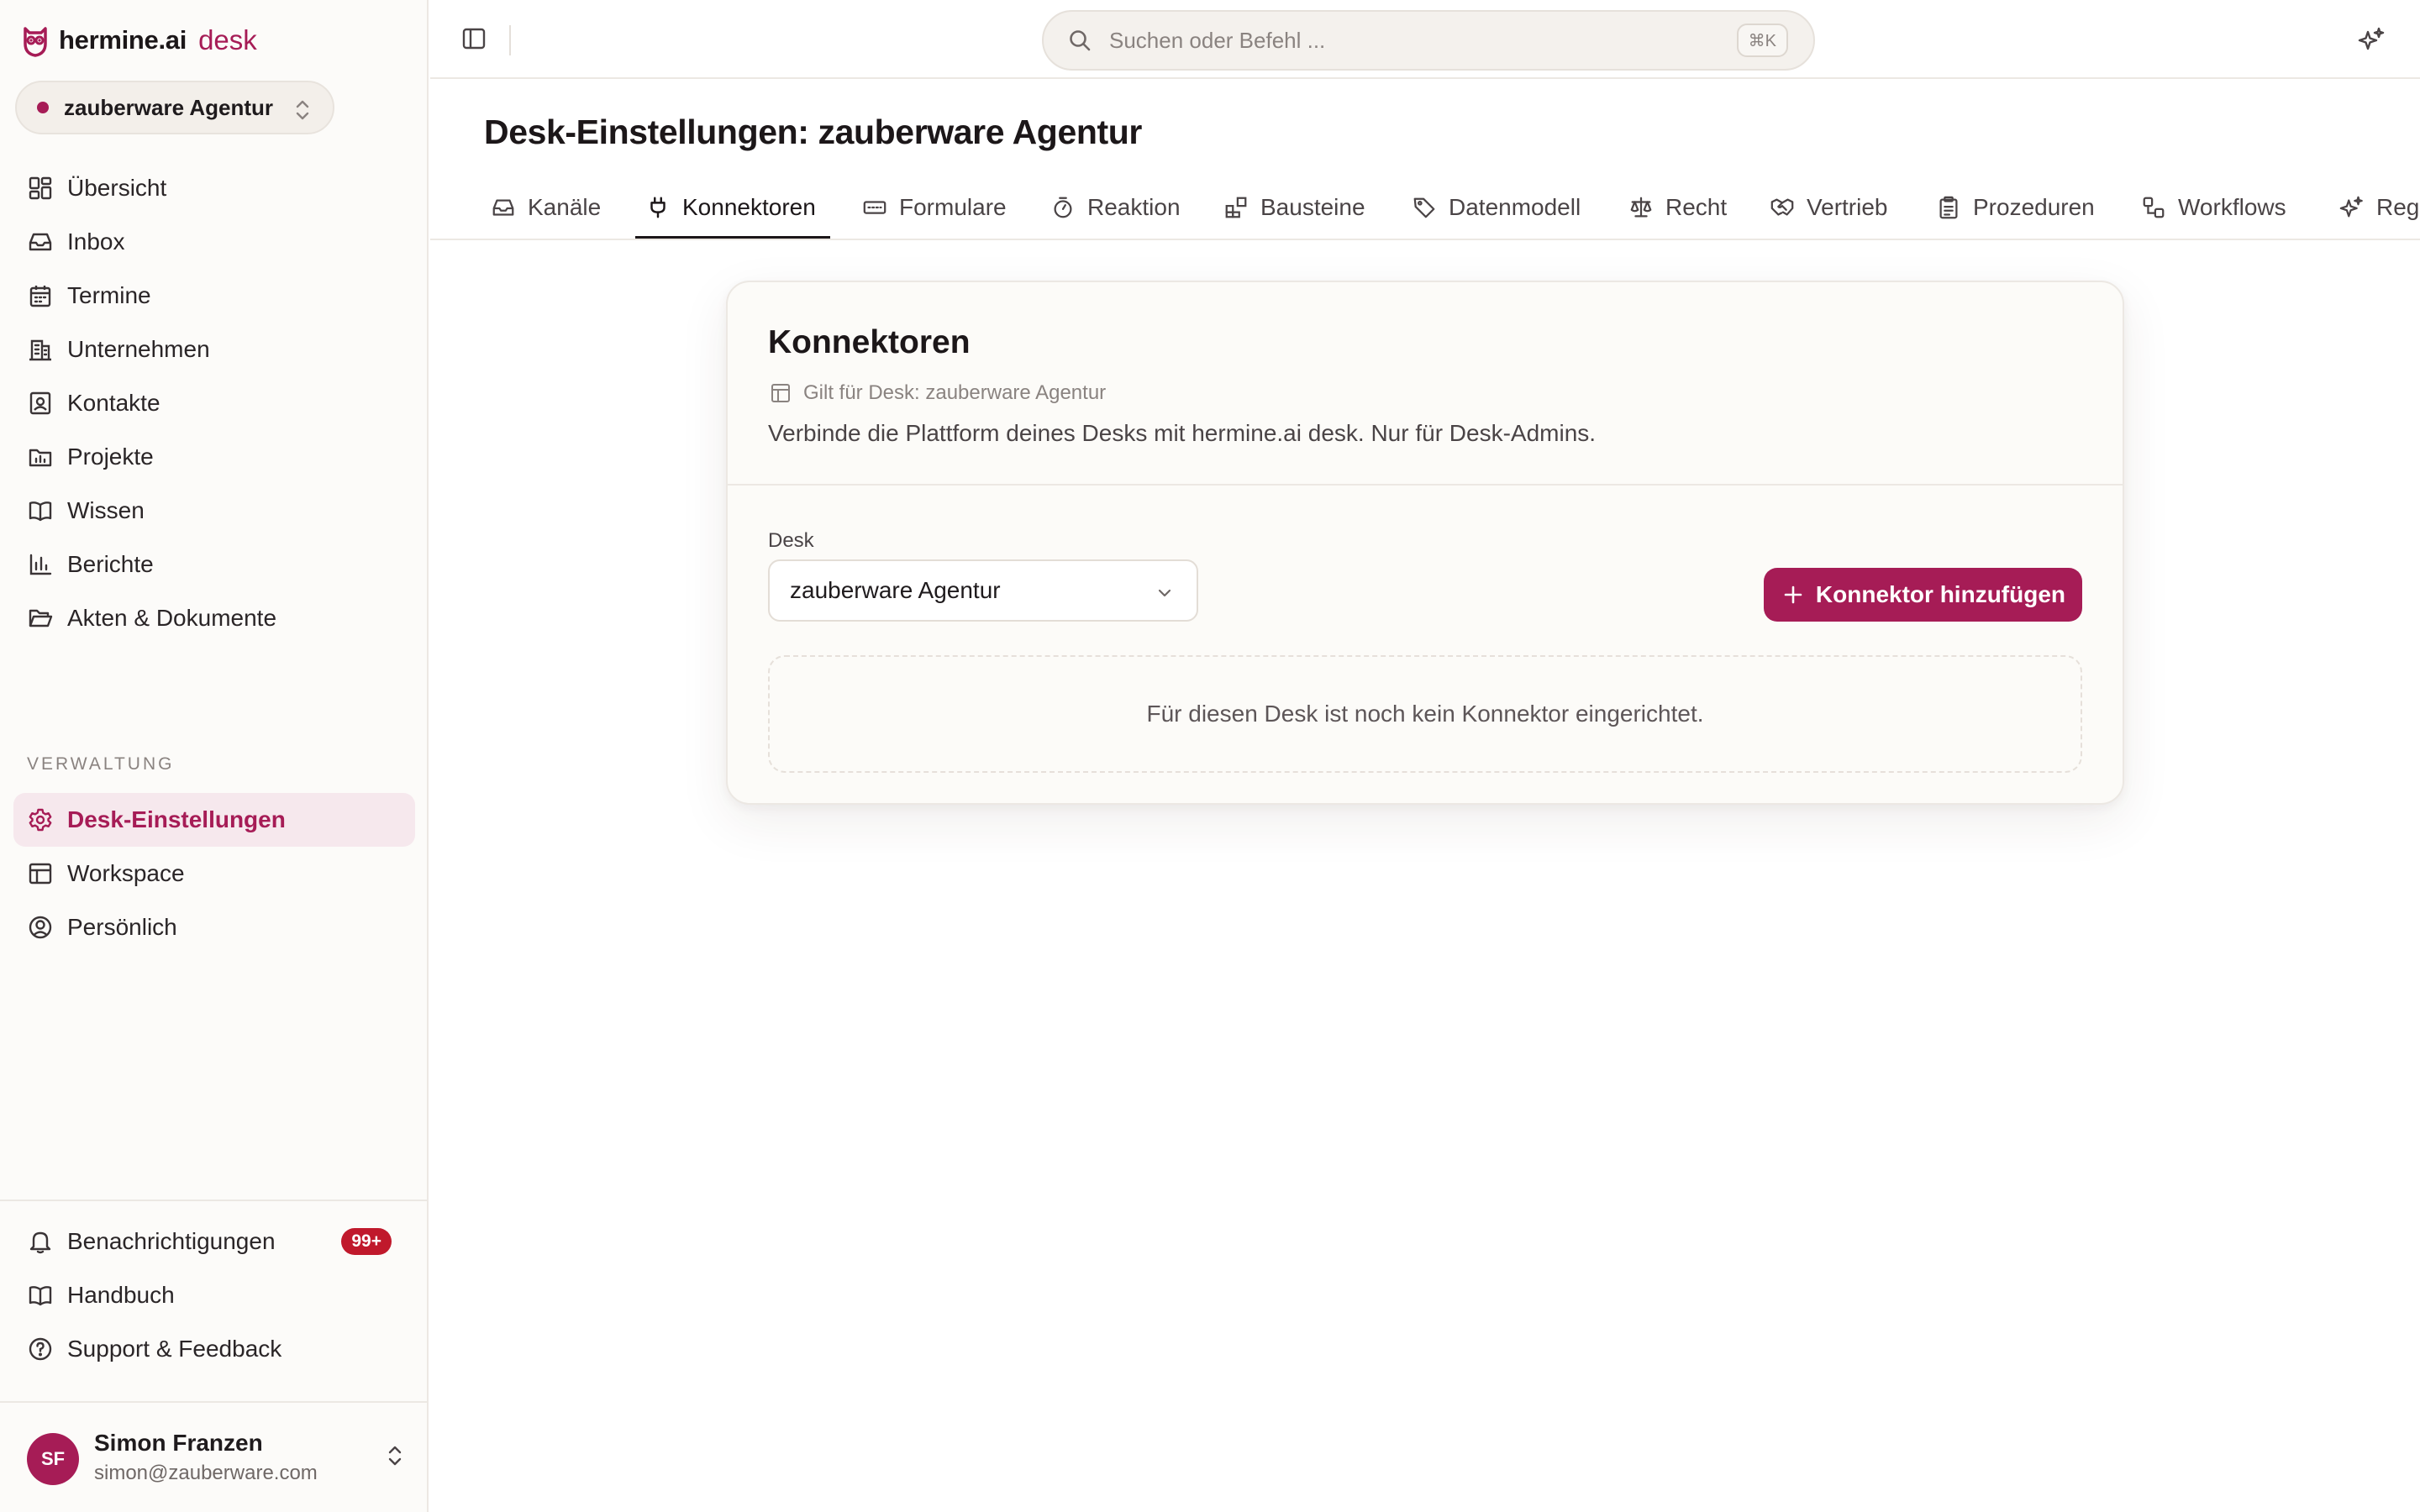 Image resolution: width=2420 pixels, height=1512 pixels. I want to click on card-divider, so click(1425, 485).